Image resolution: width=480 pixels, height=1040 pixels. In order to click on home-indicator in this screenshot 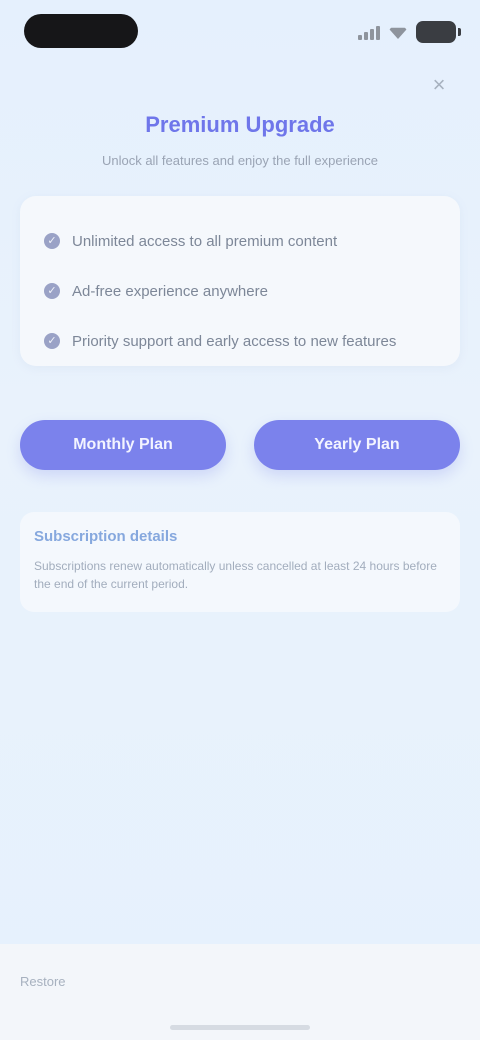, I will do `click(240, 1027)`.